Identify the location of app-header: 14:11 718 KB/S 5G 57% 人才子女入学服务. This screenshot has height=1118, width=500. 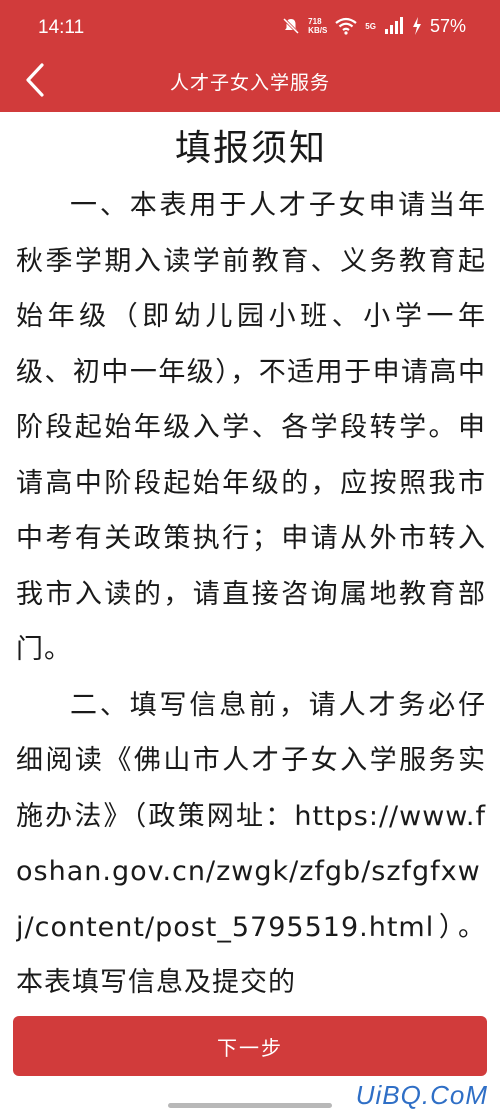
(250, 56).